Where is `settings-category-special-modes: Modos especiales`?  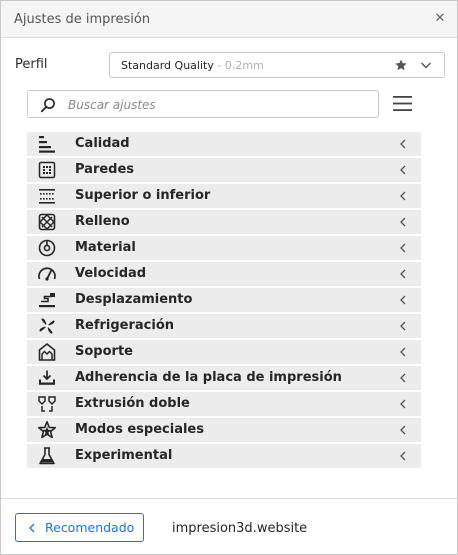 settings-category-special-modes: Modos especiales is located at coordinates (224, 430).